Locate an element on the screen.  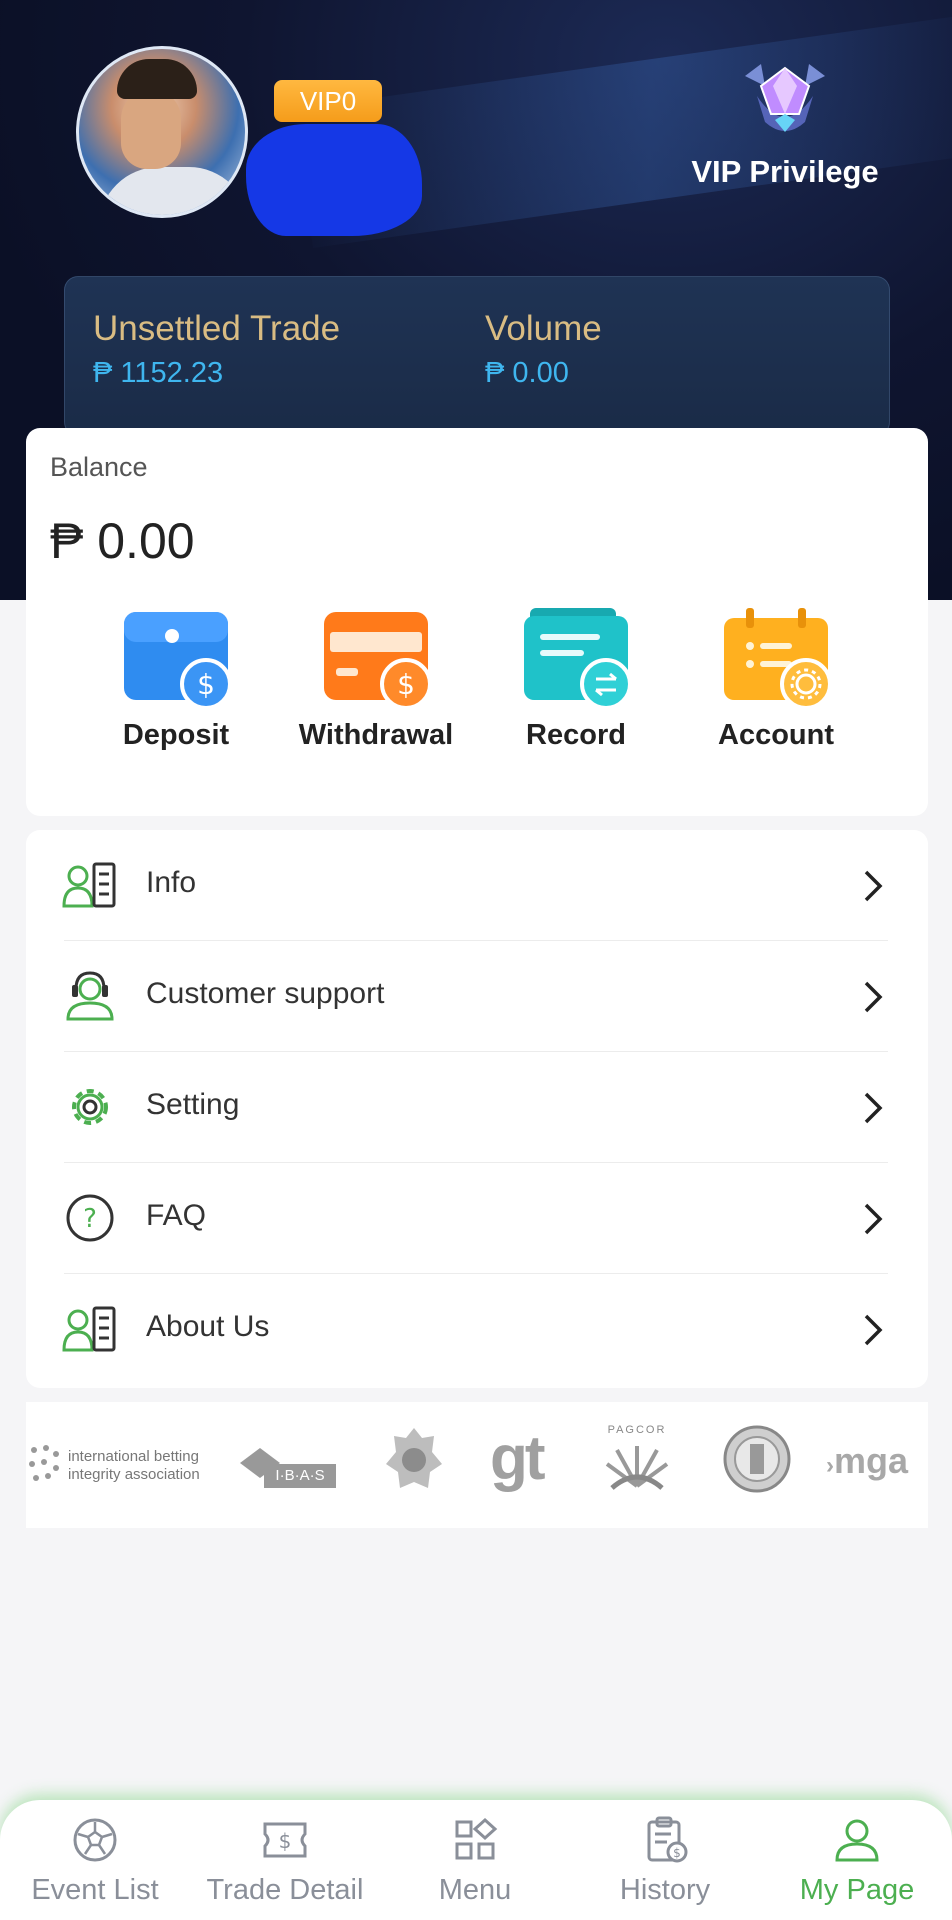
menu-item-info: Info is located at coordinates (477, 885).